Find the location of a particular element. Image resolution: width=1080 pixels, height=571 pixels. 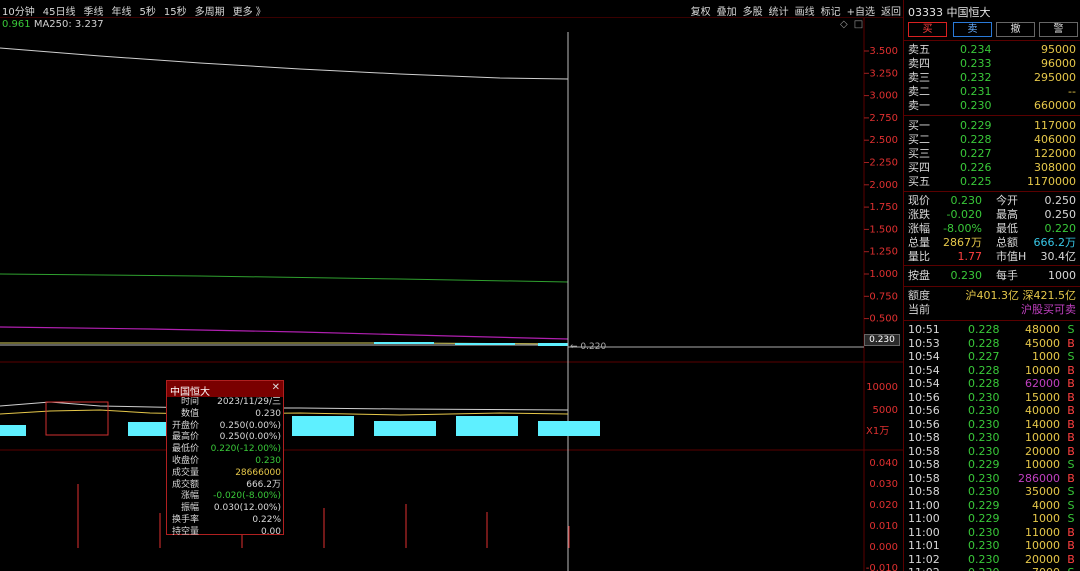

level-label: 买四 is located at coordinates (919, 167).